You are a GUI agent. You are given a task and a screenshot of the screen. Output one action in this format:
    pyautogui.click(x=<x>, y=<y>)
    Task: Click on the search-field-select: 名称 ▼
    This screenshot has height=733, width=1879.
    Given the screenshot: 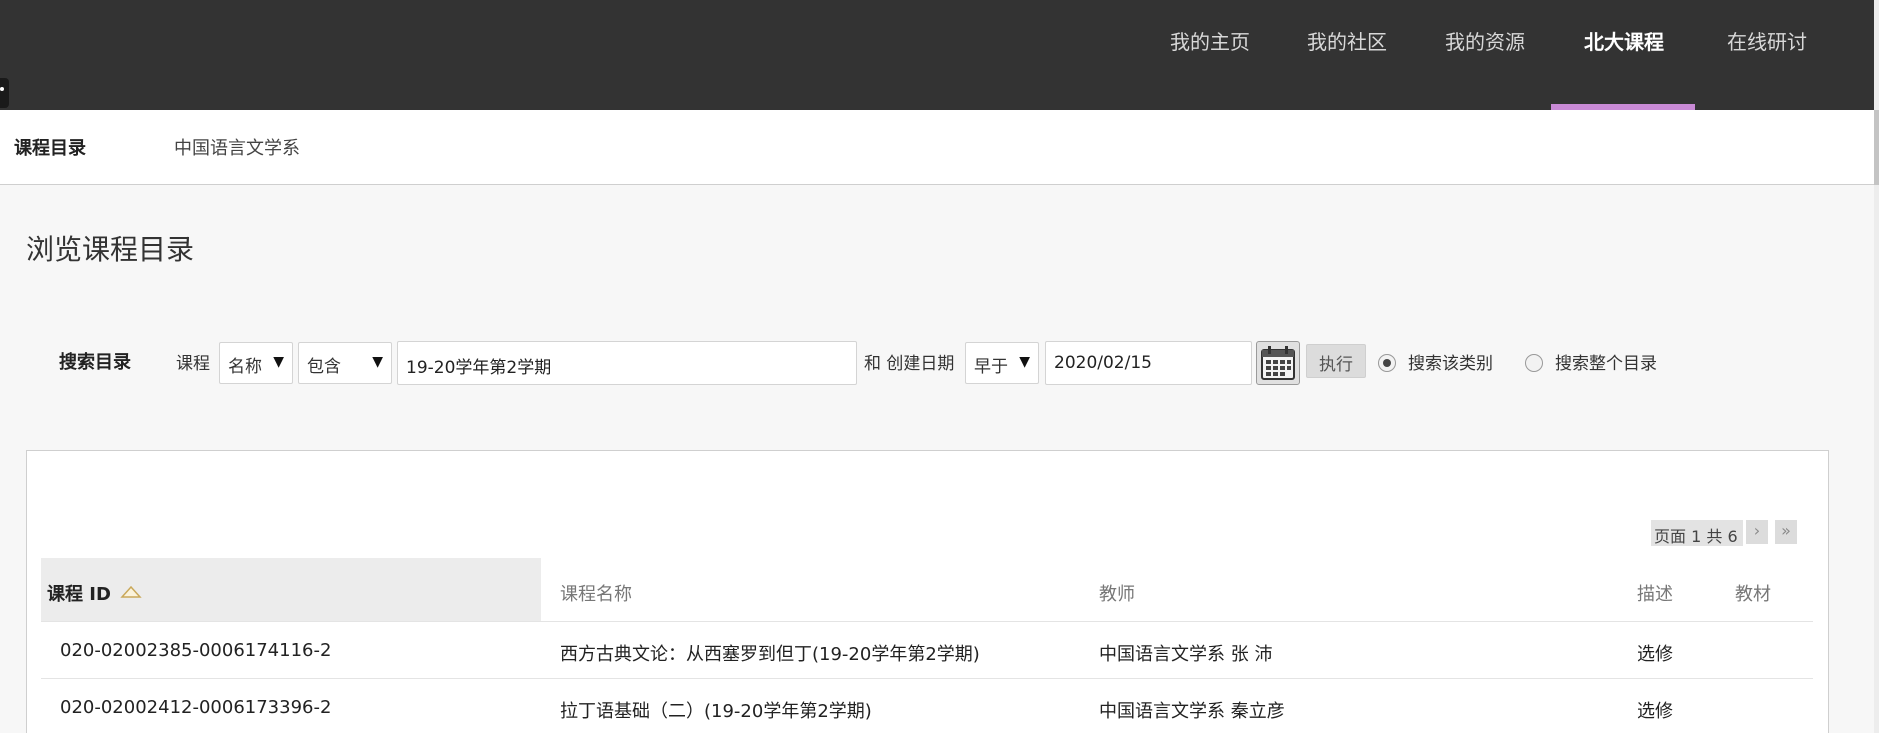 What is the action you would take?
    pyautogui.click(x=256, y=363)
    